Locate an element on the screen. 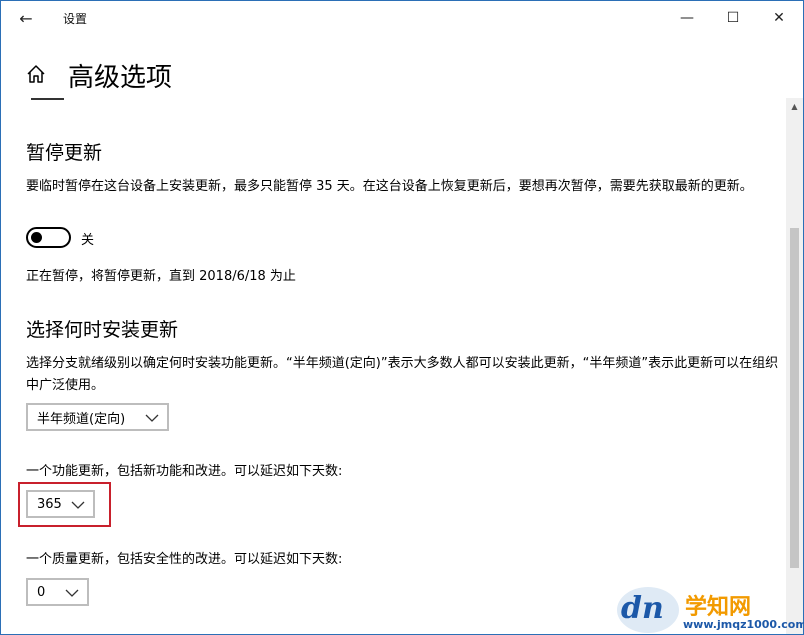  close-button: ✕ is located at coordinates (779, 18).